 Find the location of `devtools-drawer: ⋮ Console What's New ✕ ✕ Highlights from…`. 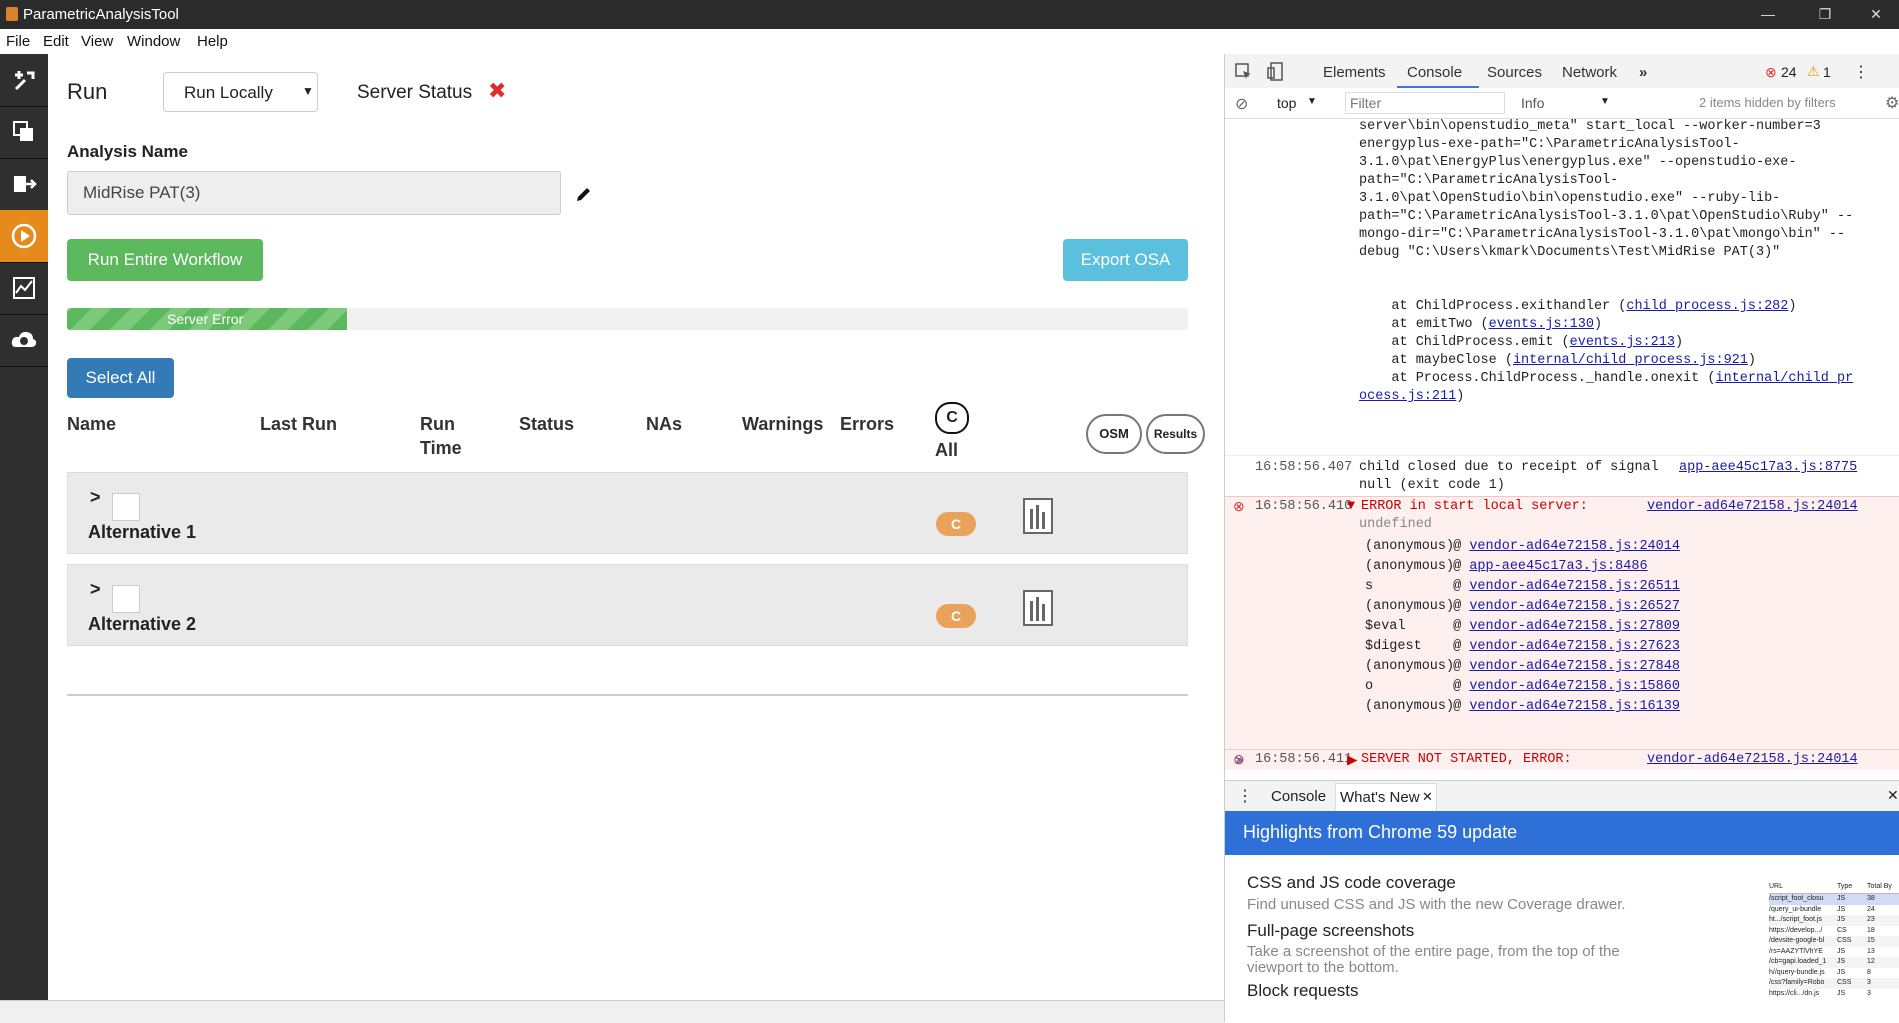

devtools-drawer: ⋮ Console What's New ✕ ✕ Highlights from… is located at coordinates (1562, 901).